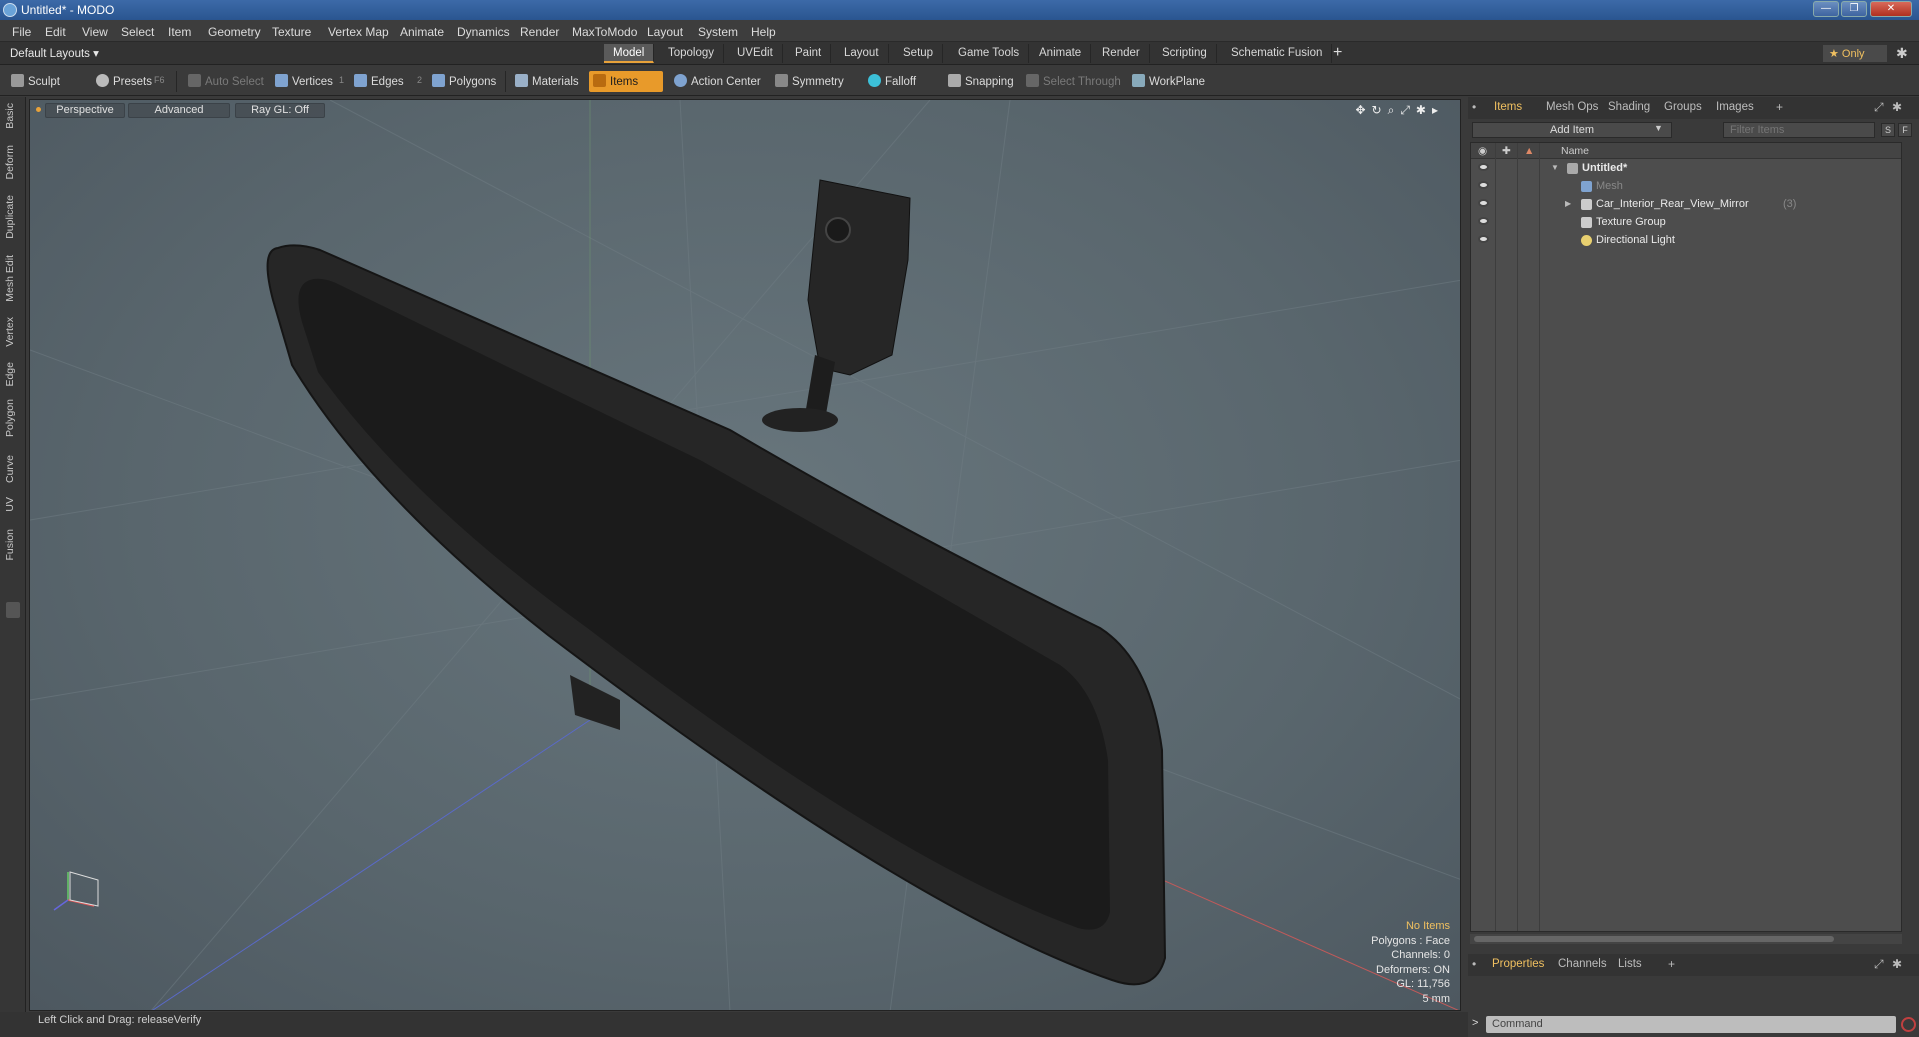 This screenshot has width=1919, height=1037. I want to click on items-button: Items, so click(626, 81).